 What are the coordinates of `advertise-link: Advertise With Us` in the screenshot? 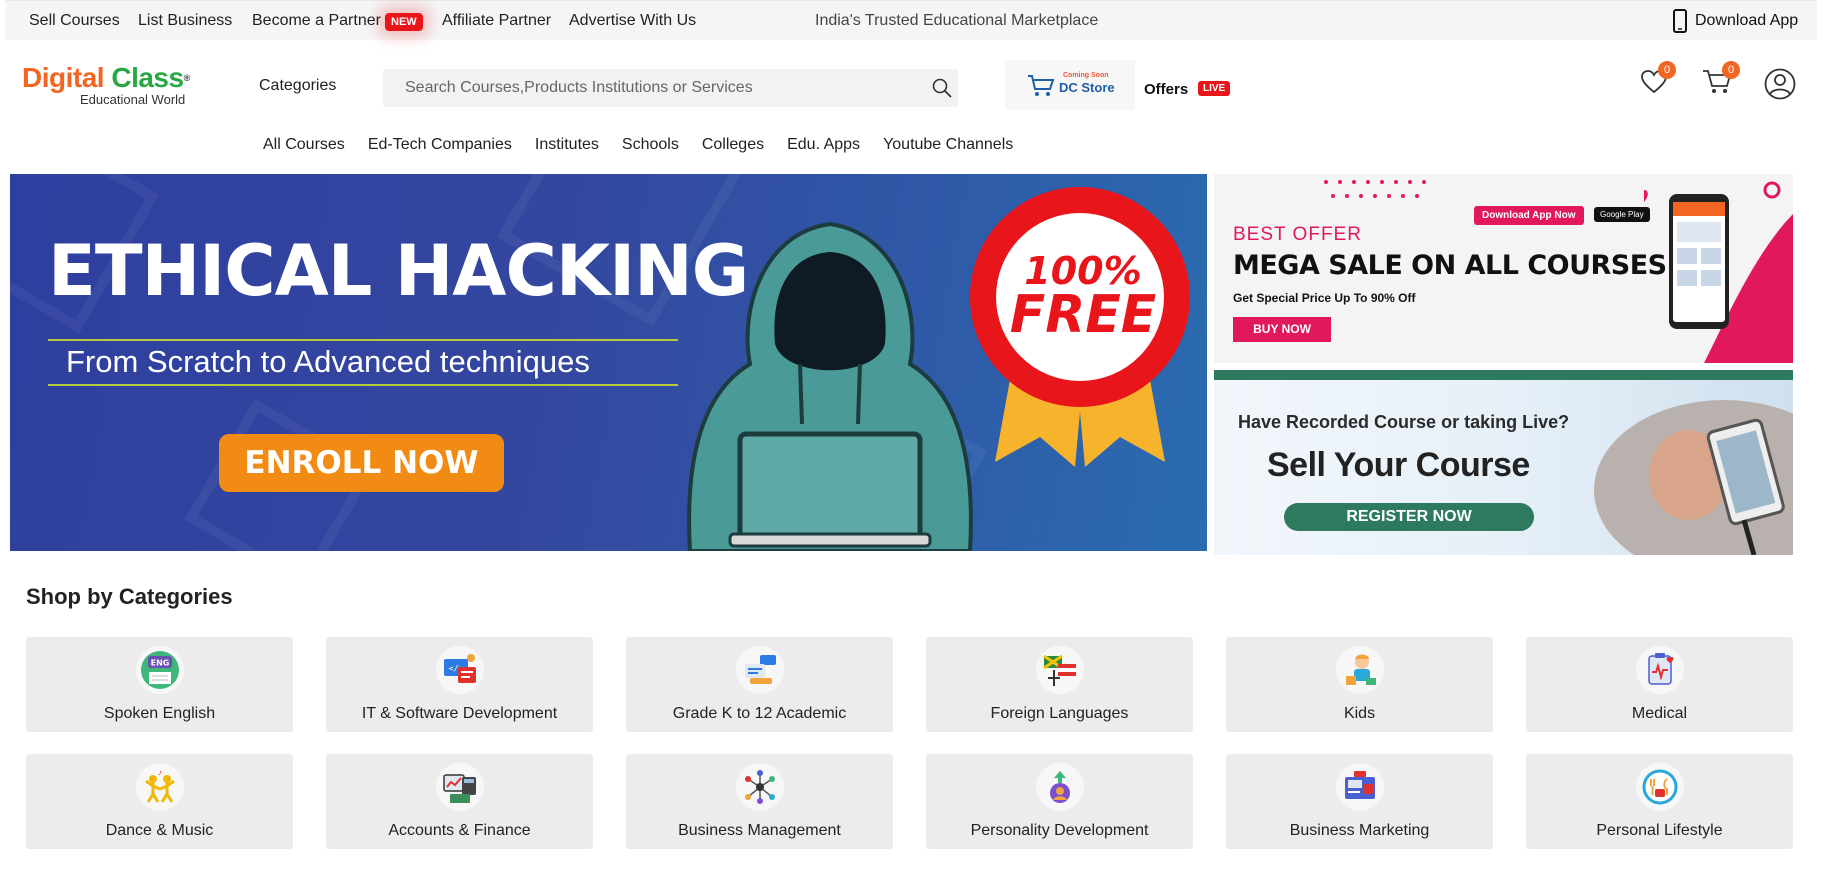 It's located at (632, 21).